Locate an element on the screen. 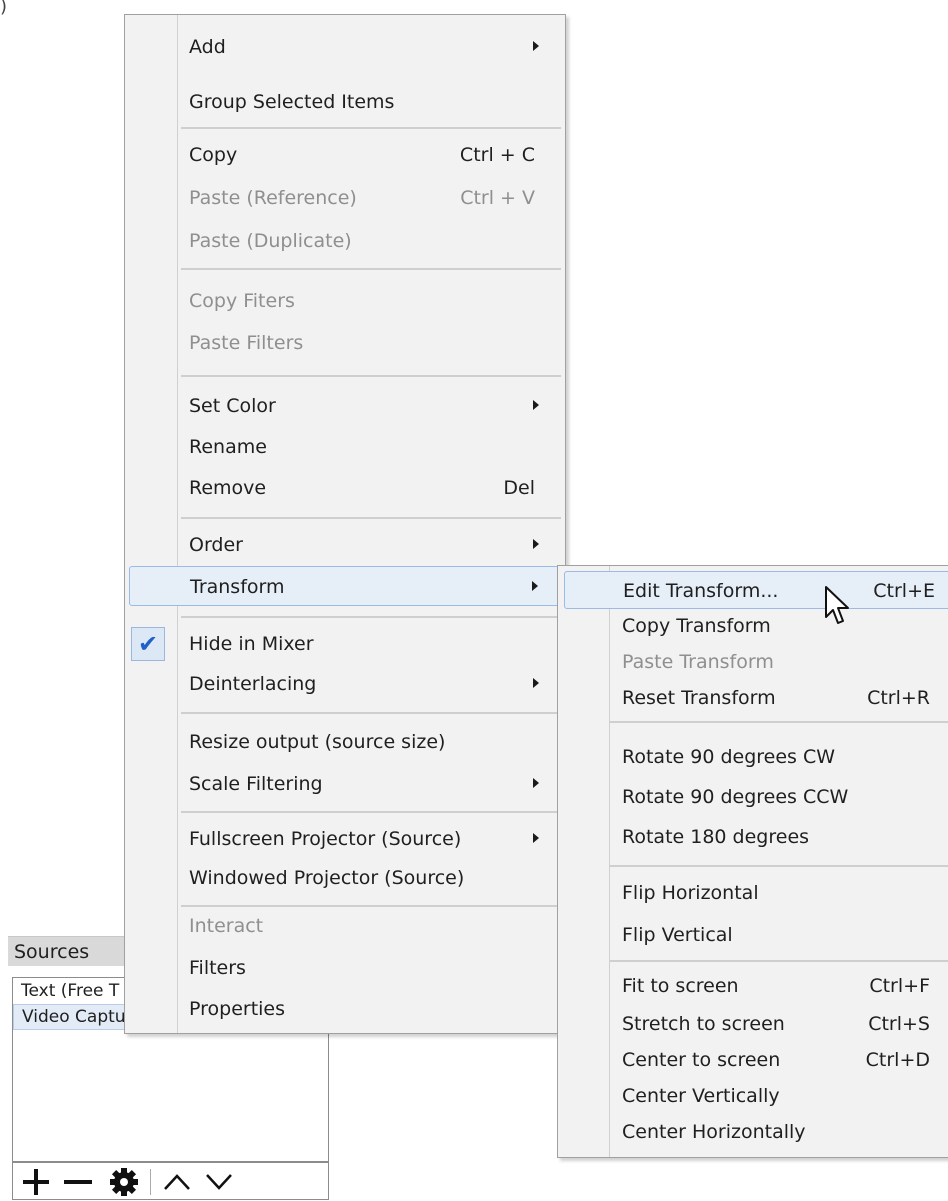  menu-item-rename: Rename is located at coordinates (345, 447).